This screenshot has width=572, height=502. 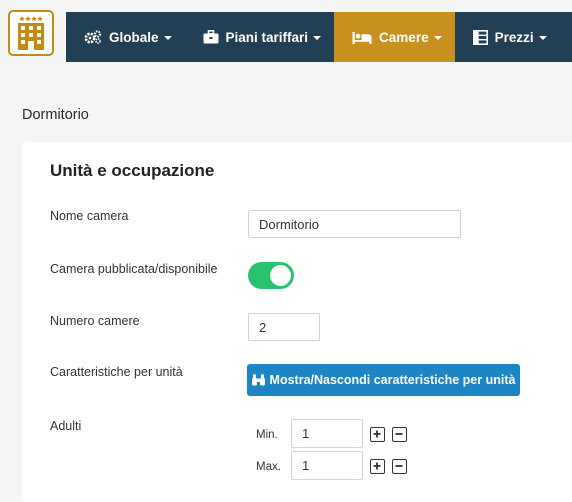 What do you see at coordinates (211, 37) in the screenshot?
I see `briefcase-icon` at bounding box center [211, 37].